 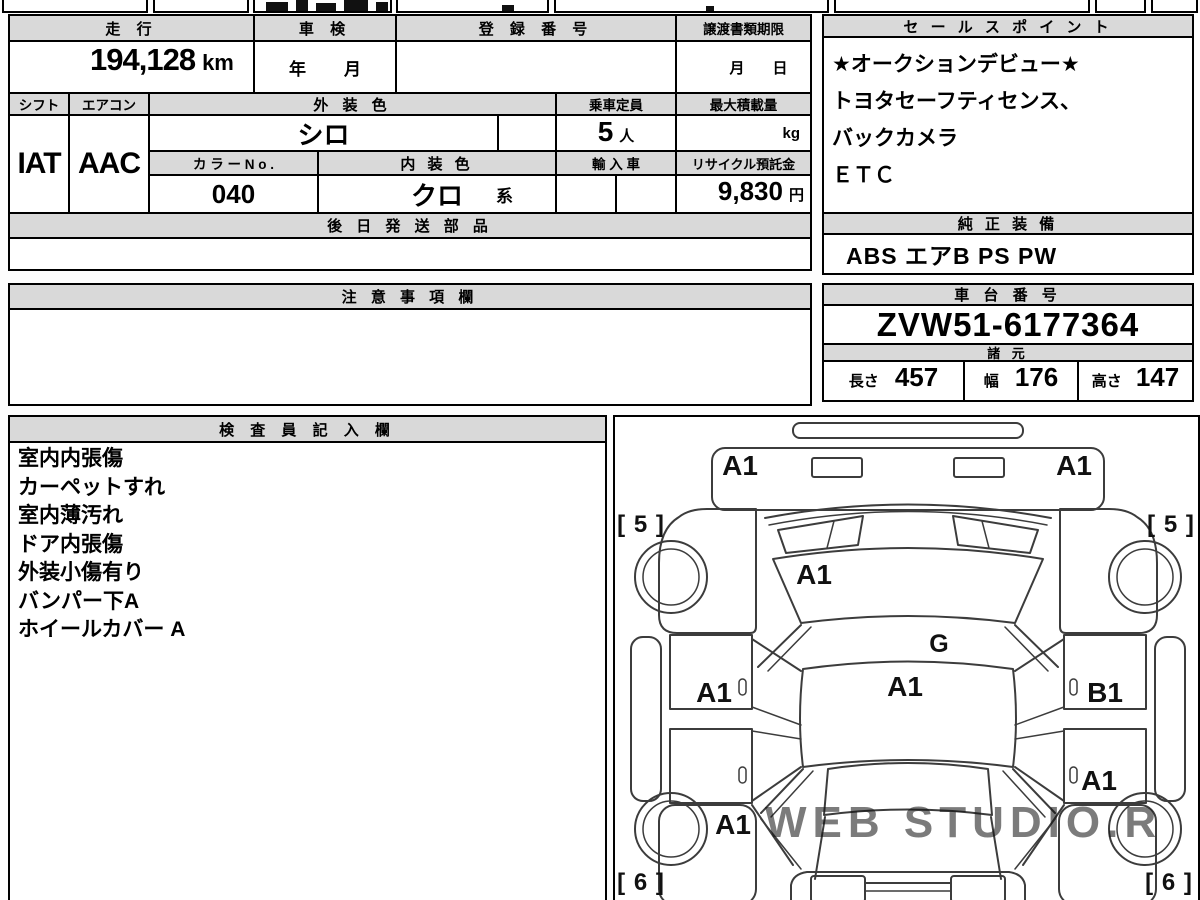 What do you see at coordinates (79, 601) in the screenshot?
I see `inspector-note: バンパー下A` at bounding box center [79, 601].